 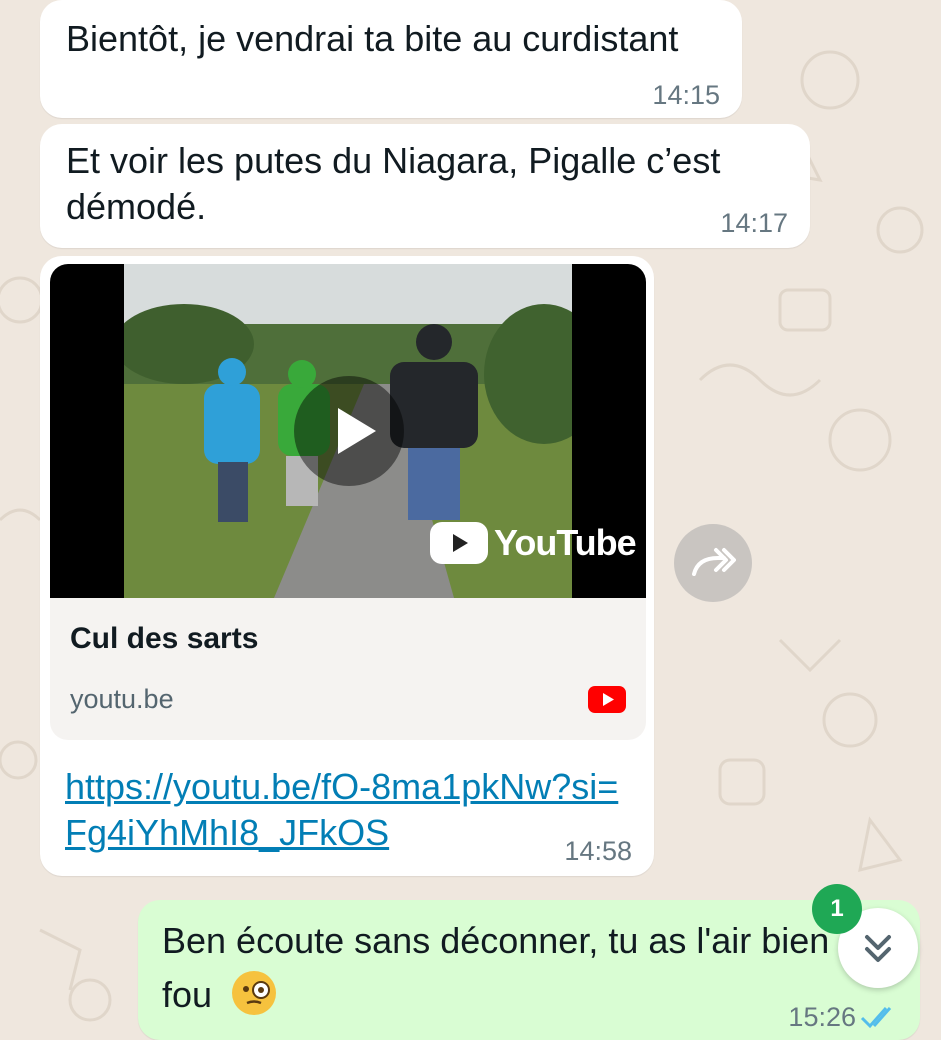 I want to click on play-button, so click(x=349, y=431).